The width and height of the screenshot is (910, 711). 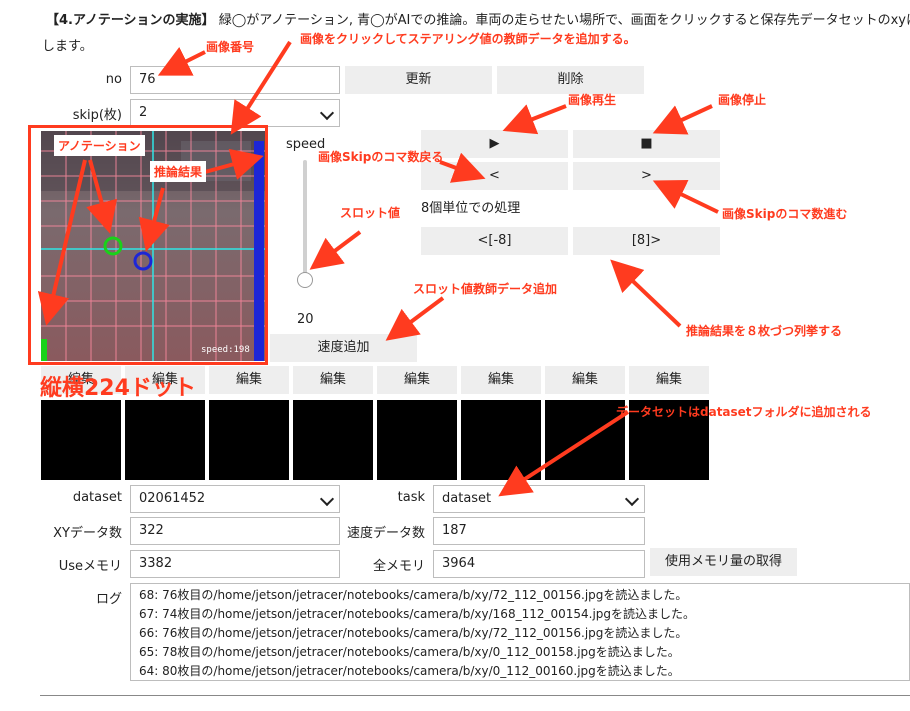 I want to click on arrow-dataset, so click(x=564, y=453).